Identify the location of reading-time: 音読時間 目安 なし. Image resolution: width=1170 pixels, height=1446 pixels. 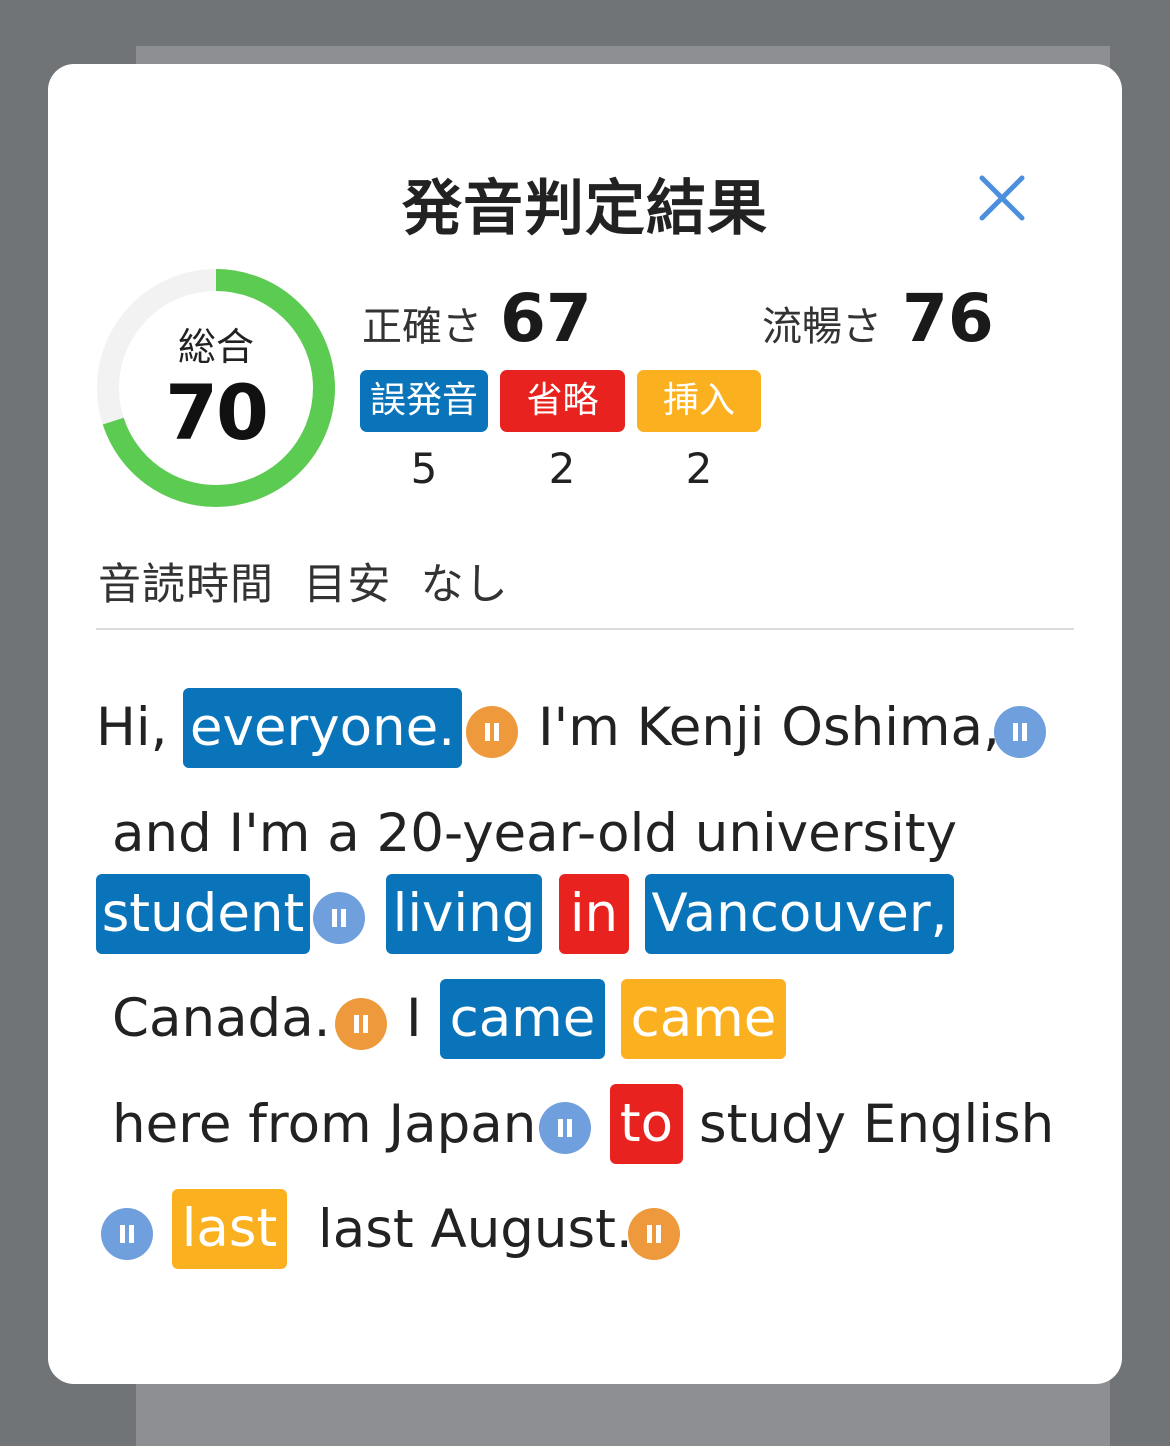
(303, 585).